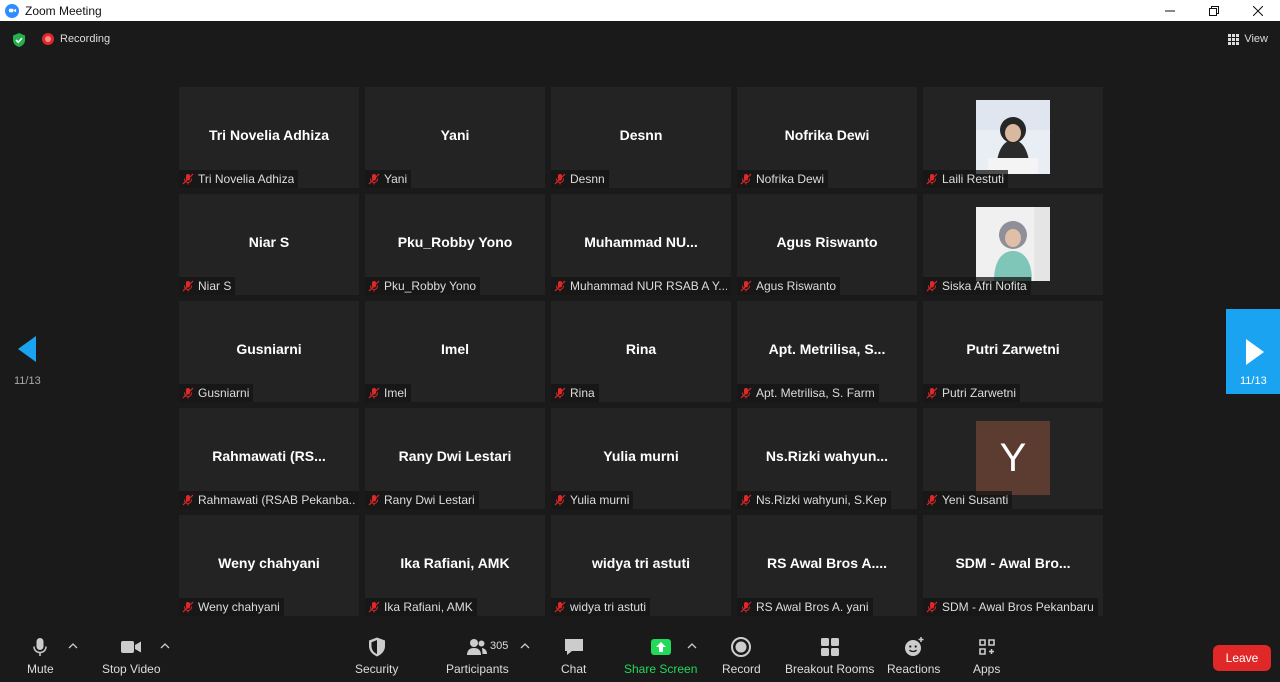 The height and width of the screenshot is (682, 1280). What do you see at coordinates (131, 656) in the screenshot?
I see `stop-video-button: Stop Video` at bounding box center [131, 656].